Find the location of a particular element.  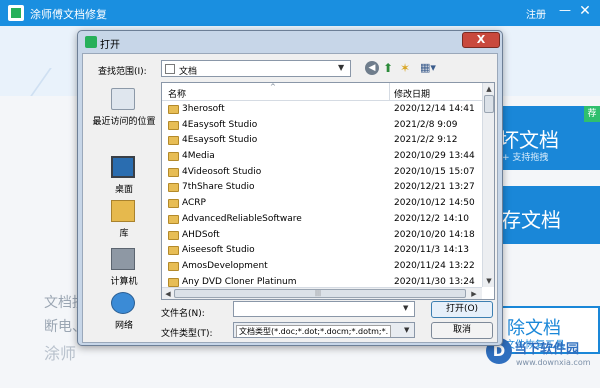

file-row: AmosDevelopment 2020/11/24 13:22 is located at coordinates (322, 267).